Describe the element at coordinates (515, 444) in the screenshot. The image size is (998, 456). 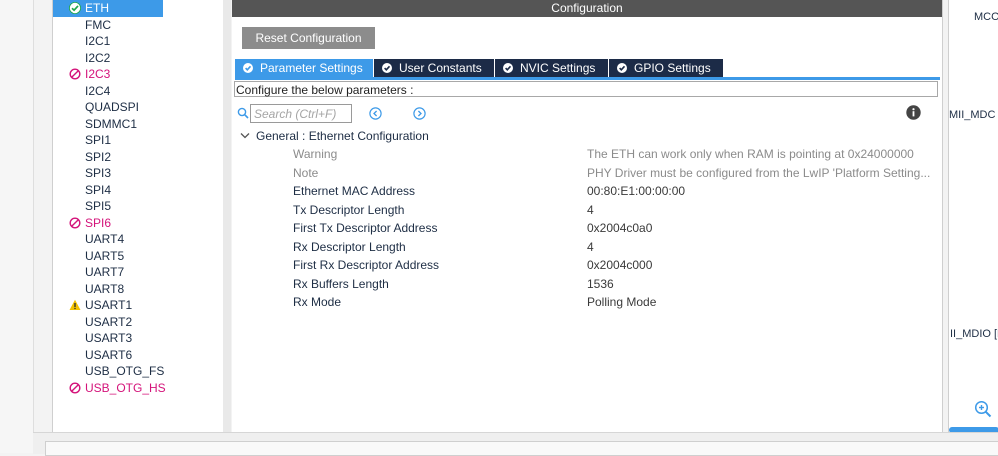
I see `bottom-status-area` at that location.